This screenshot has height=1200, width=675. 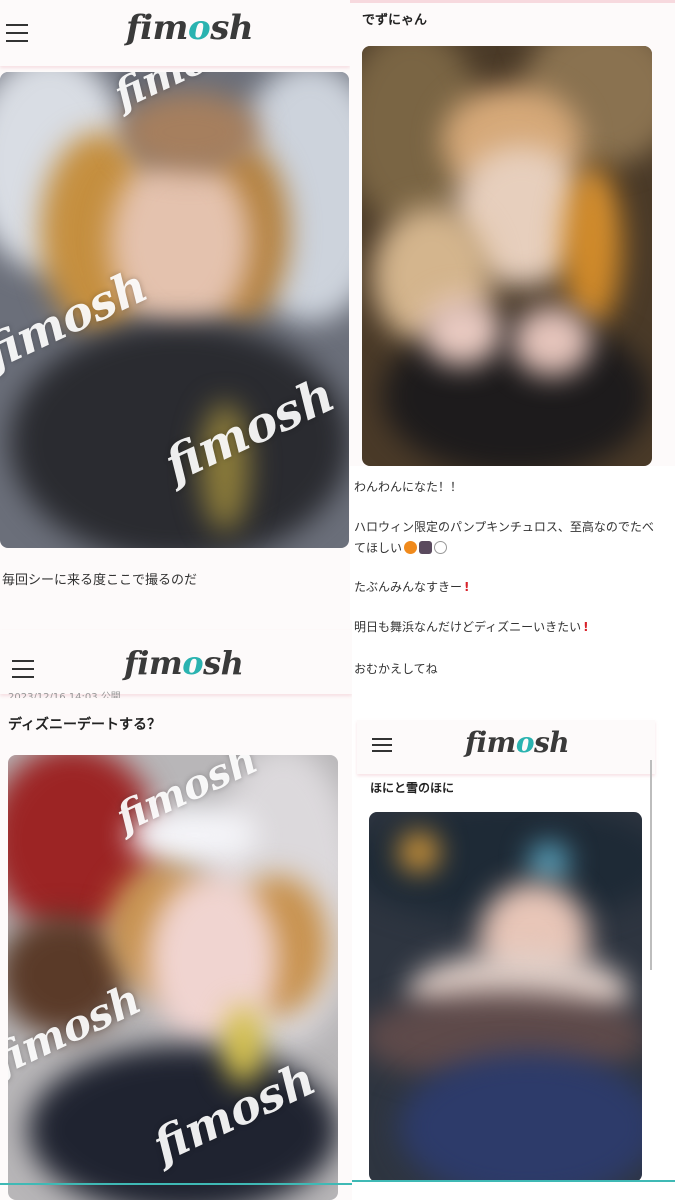 What do you see at coordinates (441, 547) in the screenshot?
I see `spiderweb-icon` at bounding box center [441, 547].